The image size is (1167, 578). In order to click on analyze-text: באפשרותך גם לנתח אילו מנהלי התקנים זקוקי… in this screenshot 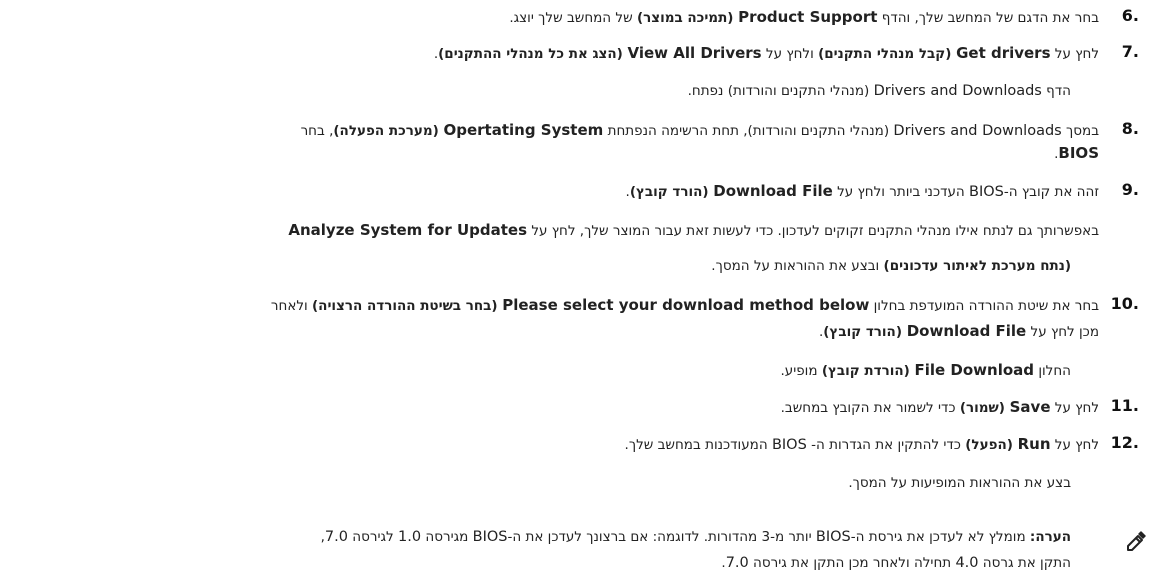, I will do `click(693, 230)`.